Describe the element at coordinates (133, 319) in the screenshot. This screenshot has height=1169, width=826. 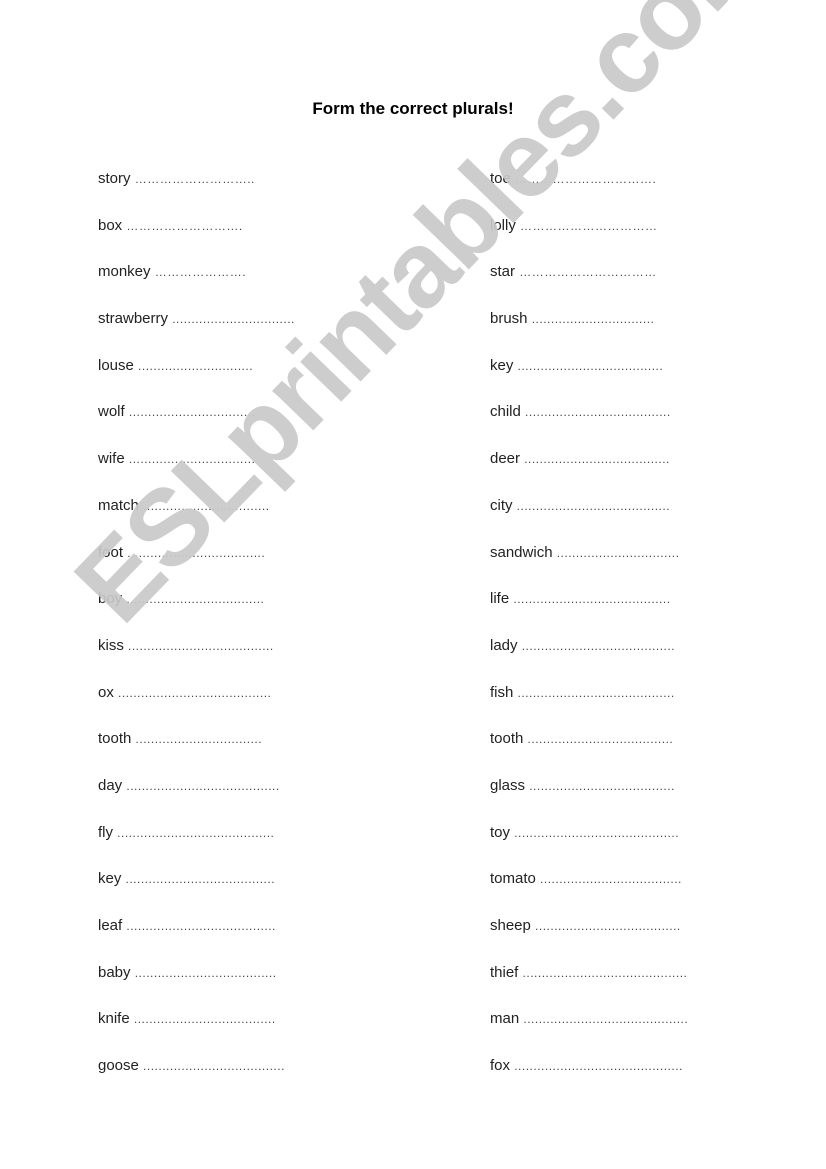
I see `singular-word: strawberry` at that location.